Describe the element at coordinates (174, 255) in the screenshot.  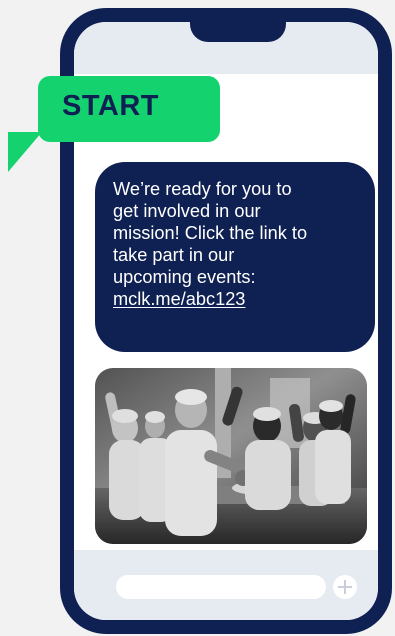
I see `message-line: take part in our` at that location.